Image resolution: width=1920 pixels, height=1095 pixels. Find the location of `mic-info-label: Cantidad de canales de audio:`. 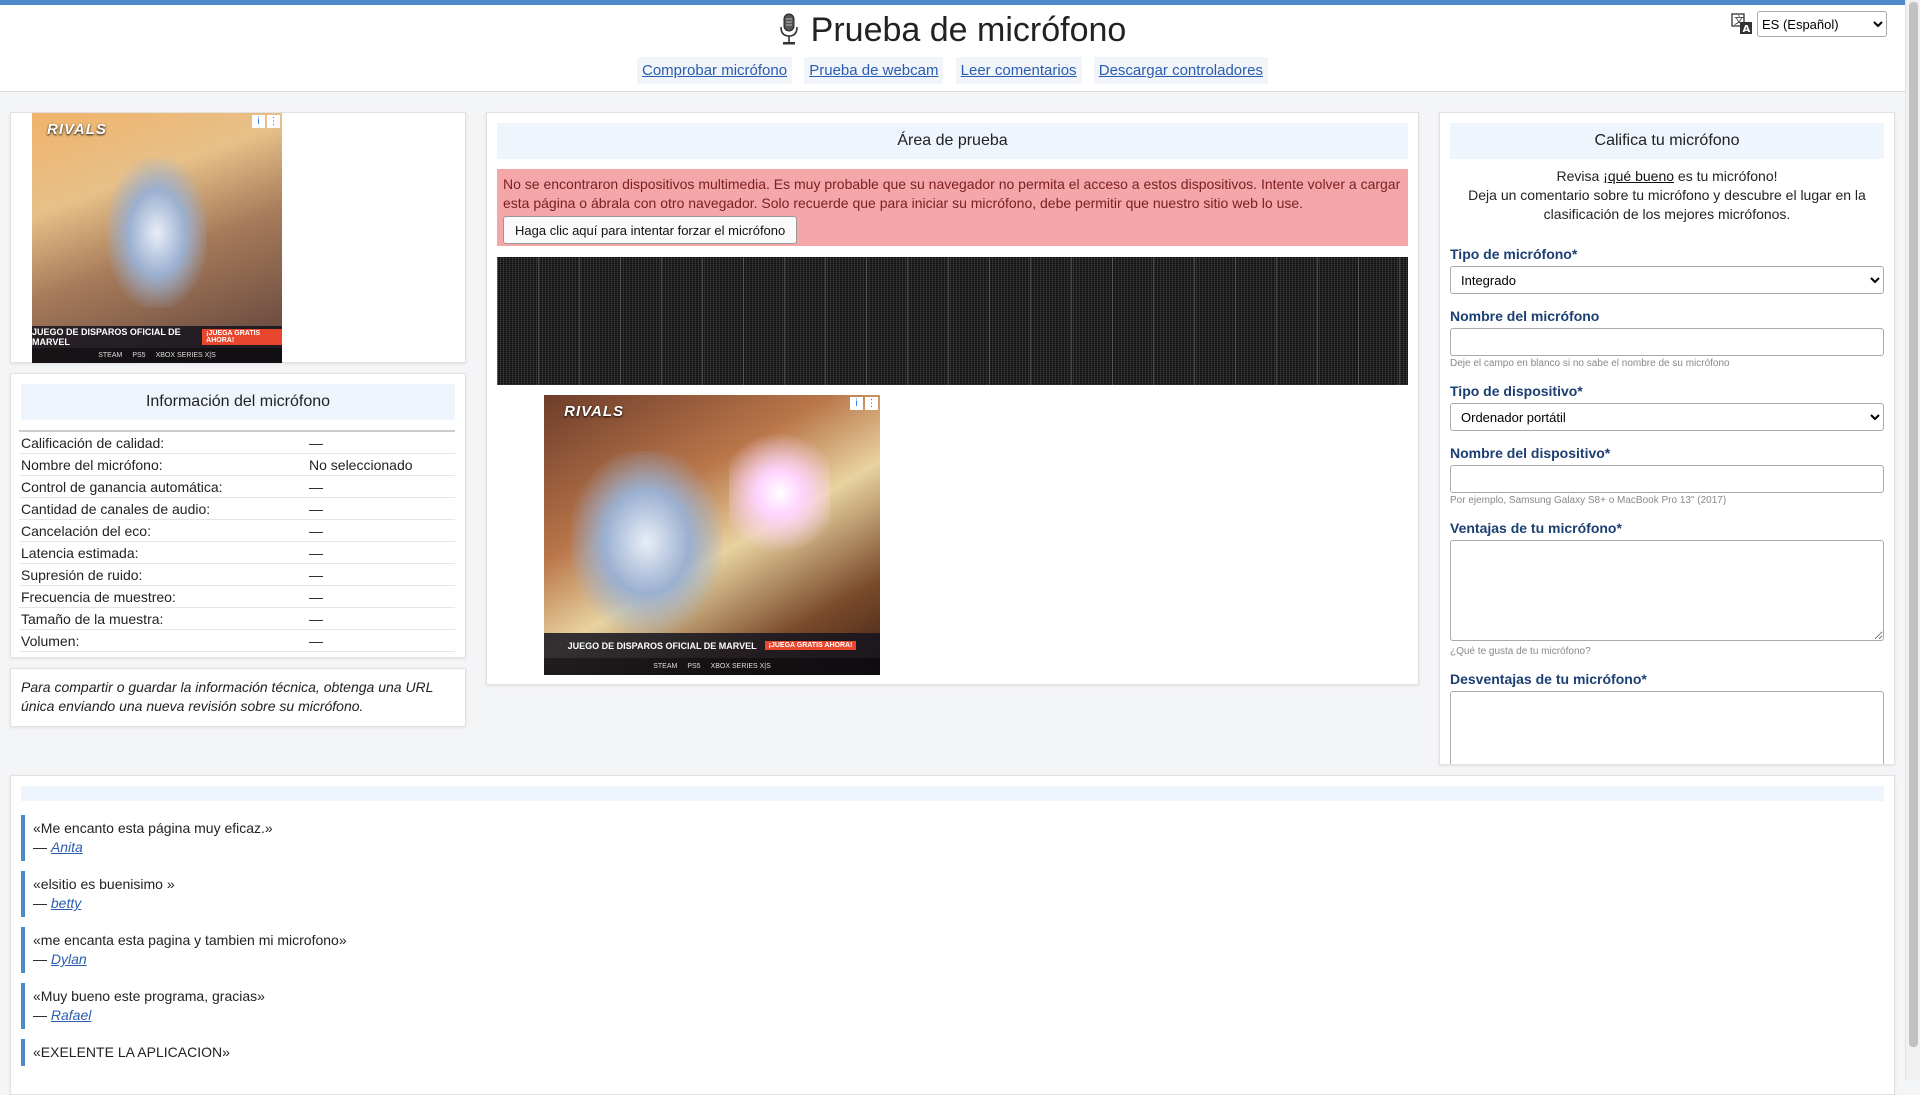

mic-info-label: Cantidad de canales de audio: is located at coordinates (163, 508).